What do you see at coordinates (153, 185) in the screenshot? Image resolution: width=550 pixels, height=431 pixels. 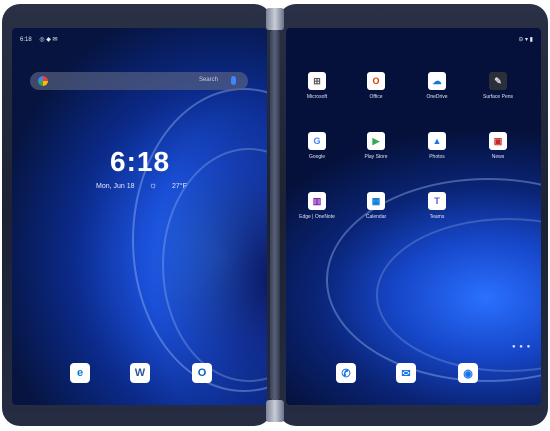 I see `sun-weather-icon: ☼` at bounding box center [153, 185].